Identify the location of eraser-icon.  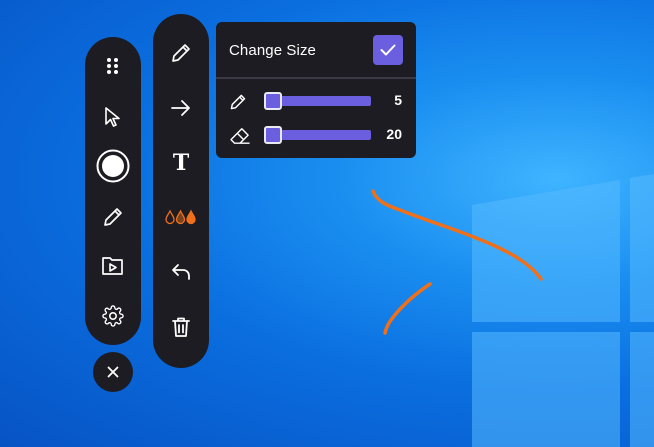
(240, 136).